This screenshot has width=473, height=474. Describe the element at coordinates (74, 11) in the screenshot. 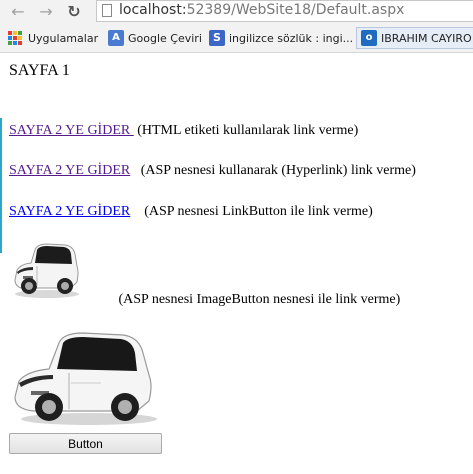

I see `reload-icon: ↻` at that location.